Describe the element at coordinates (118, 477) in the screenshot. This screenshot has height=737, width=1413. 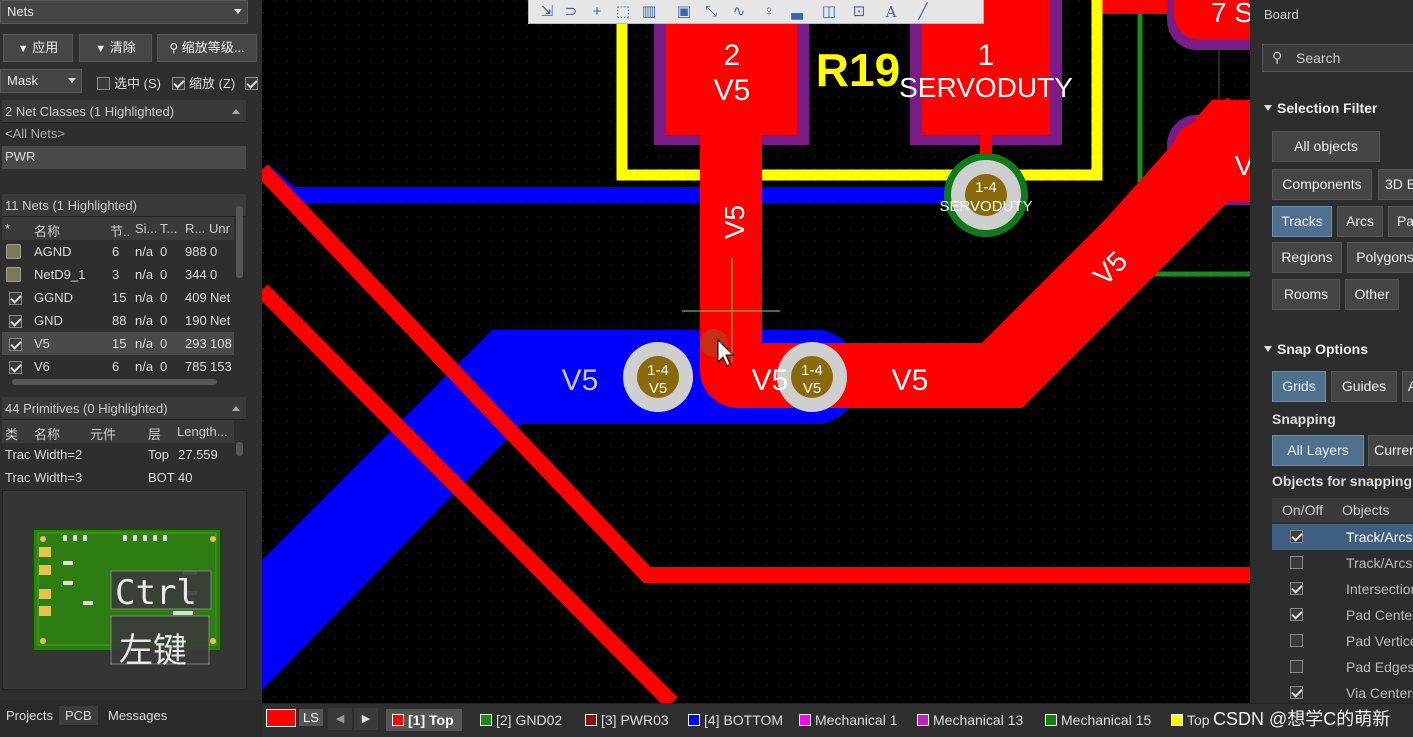
I see `table-row: Trac Width=3 BOT 40` at that location.